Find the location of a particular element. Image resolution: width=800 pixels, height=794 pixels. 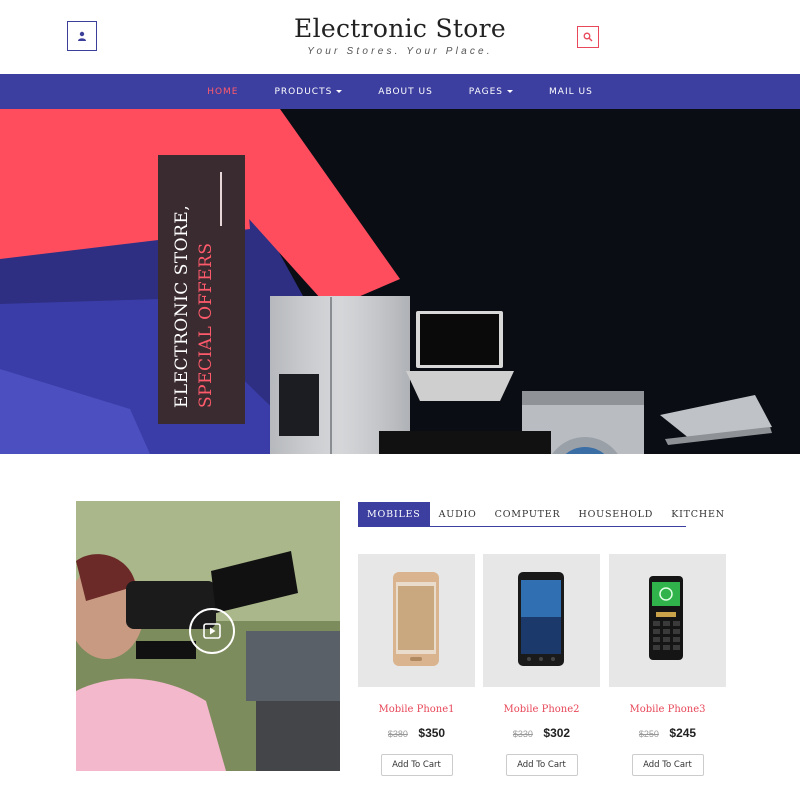

product-card: Mobile Phone1 $380 $350 Add To Cart is located at coordinates (416, 665).